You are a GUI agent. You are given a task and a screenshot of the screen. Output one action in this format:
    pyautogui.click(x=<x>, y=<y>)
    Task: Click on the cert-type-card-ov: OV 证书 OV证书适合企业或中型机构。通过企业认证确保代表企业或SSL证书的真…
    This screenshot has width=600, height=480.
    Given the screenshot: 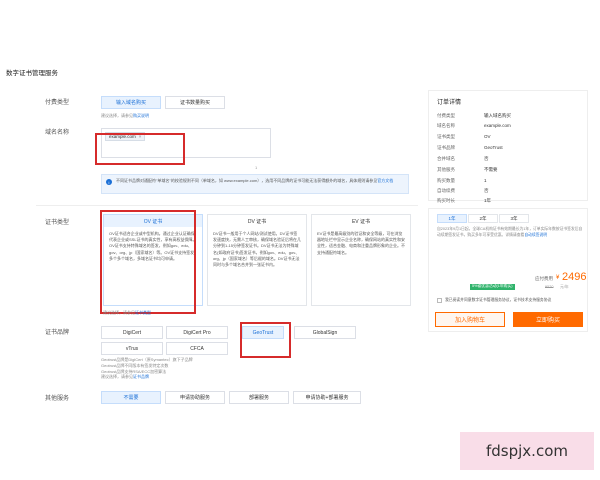 What is the action you would take?
    pyautogui.click(x=153, y=260)
    